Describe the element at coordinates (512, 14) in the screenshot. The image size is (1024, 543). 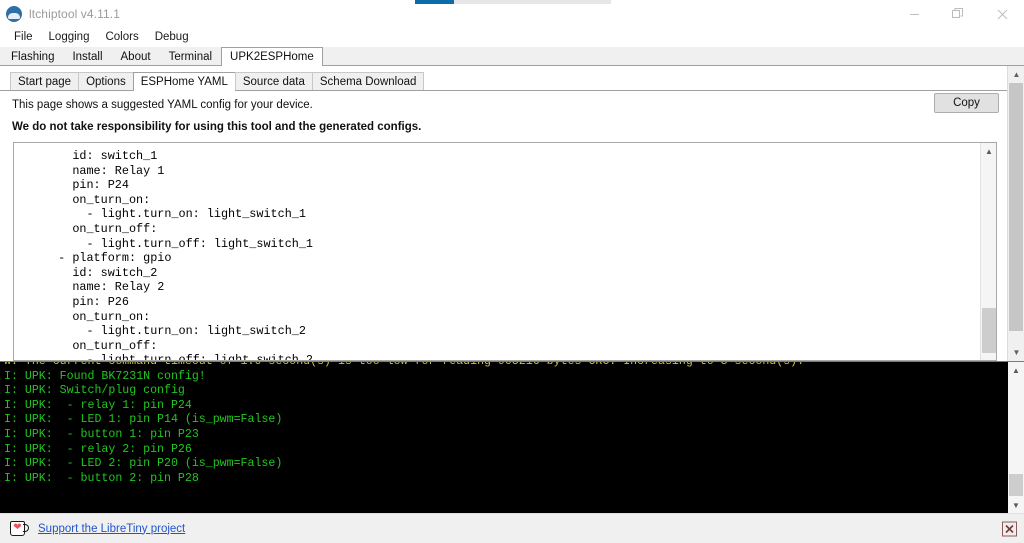
I see `title-bar: ltchiptool v4.11.1` at that location.